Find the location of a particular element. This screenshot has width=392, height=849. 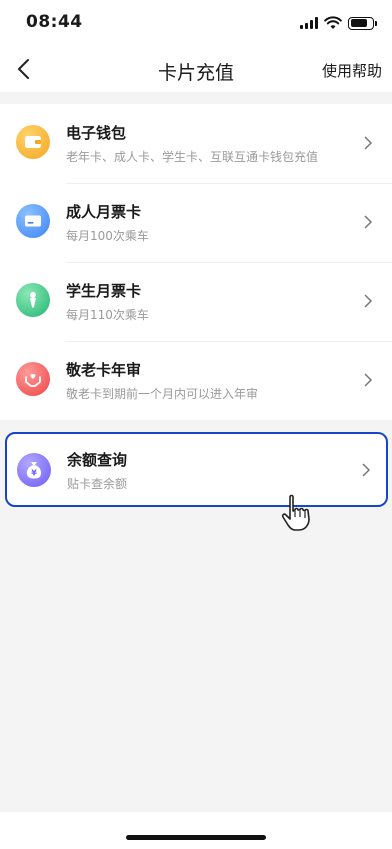

item-subtitle: 每月110次乘车 is located at coordinates (107, 315).